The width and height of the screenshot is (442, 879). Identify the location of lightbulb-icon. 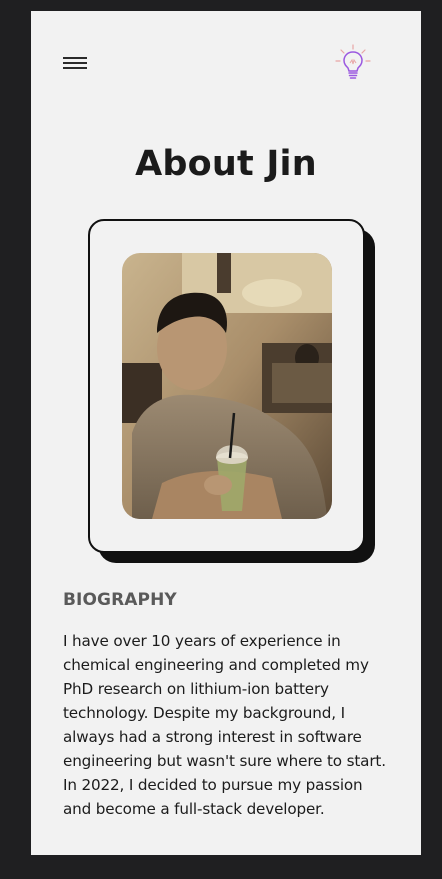
(353, 63).